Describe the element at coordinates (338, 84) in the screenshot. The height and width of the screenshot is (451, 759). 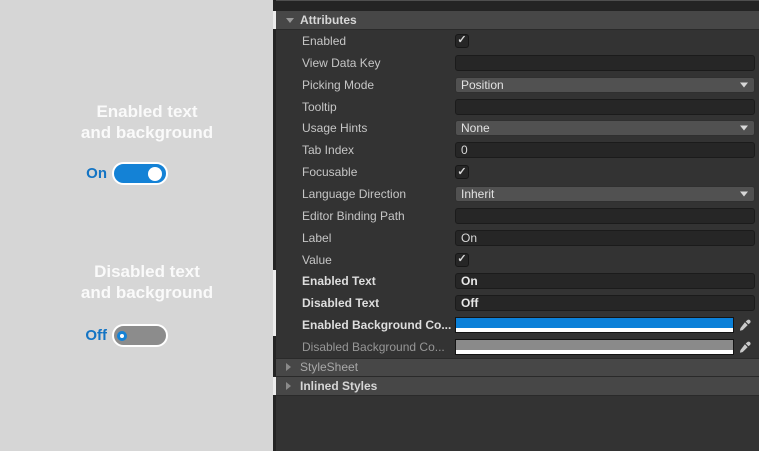
I see `field-label: Picking Mode` at that location.